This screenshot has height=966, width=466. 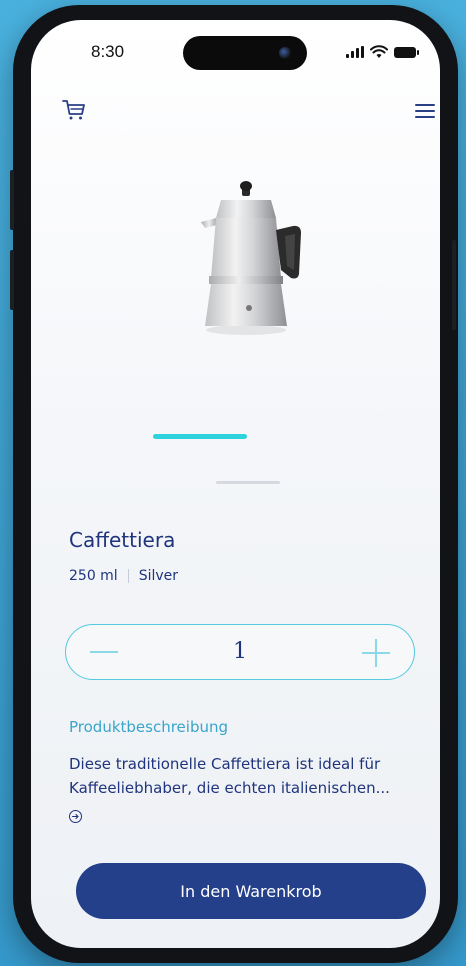 I want to click on description-title: Produktbeschreibung, so click(x=149, y=727).